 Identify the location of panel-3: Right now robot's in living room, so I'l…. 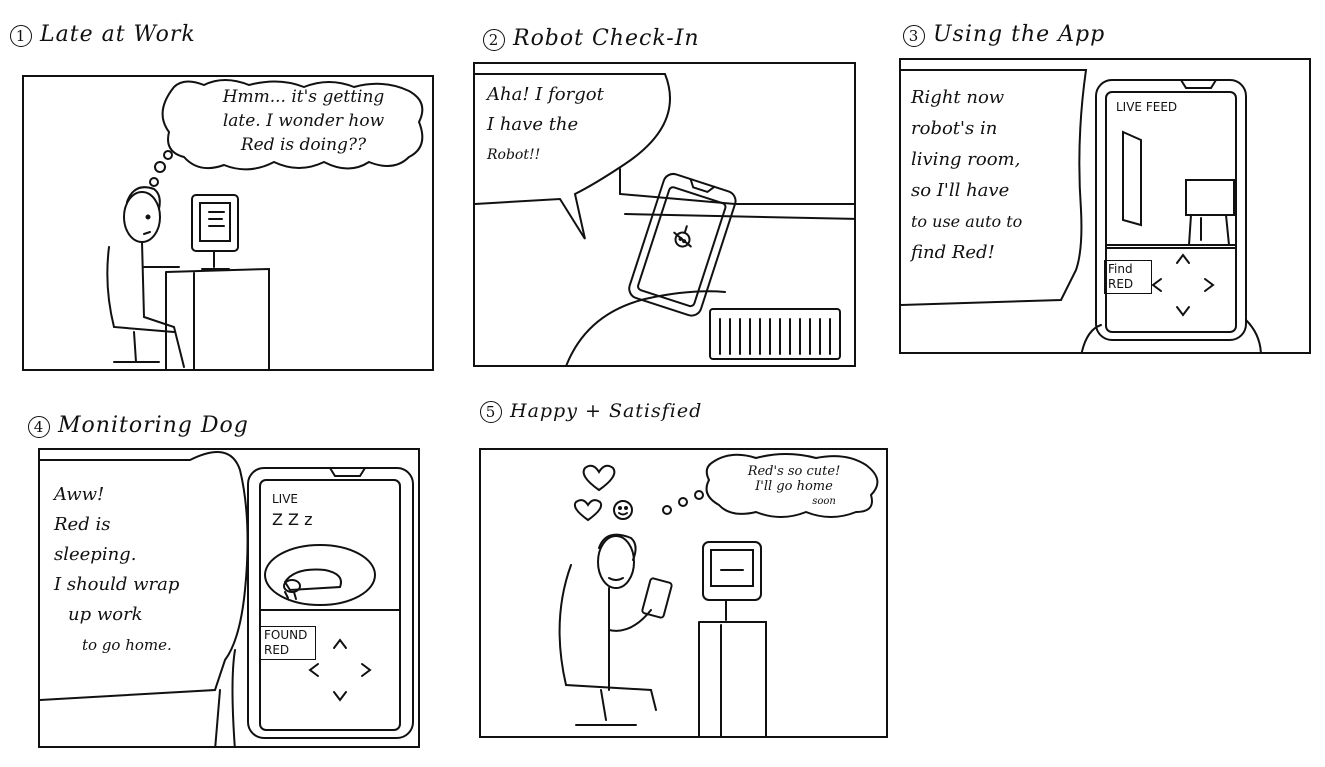
(1105, 206).